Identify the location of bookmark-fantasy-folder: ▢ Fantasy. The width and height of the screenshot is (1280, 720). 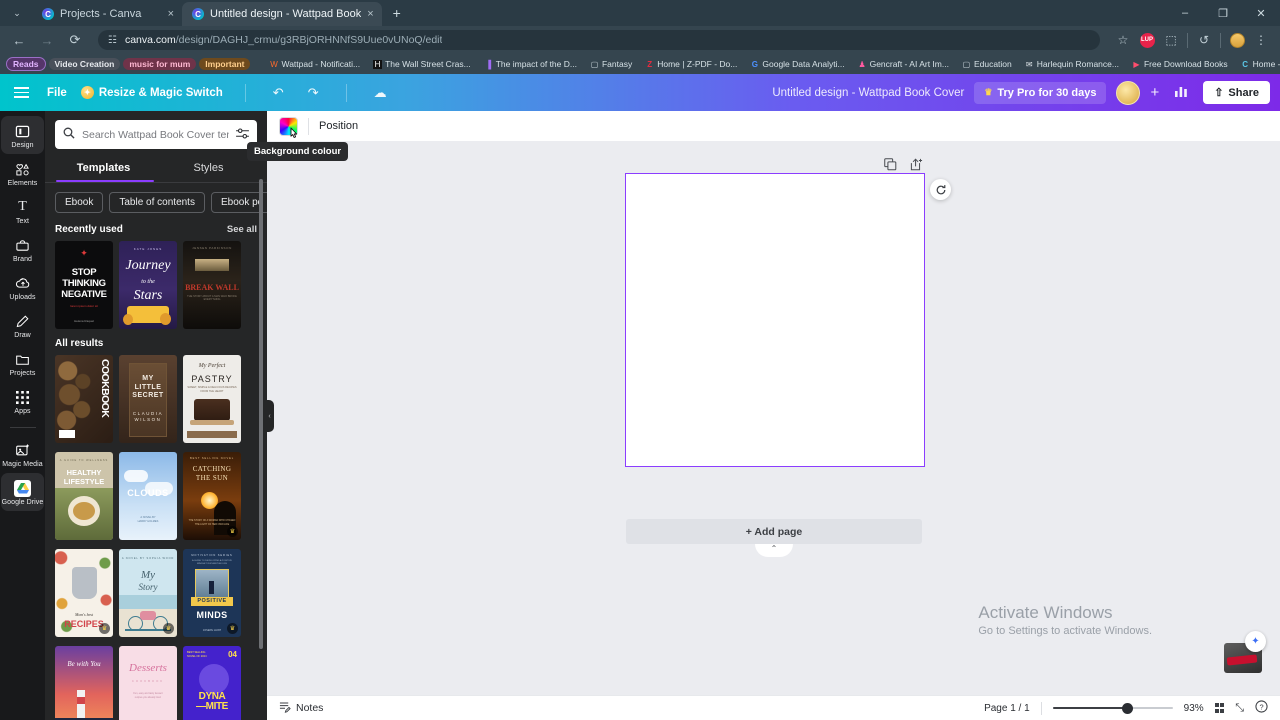
(611, 64).